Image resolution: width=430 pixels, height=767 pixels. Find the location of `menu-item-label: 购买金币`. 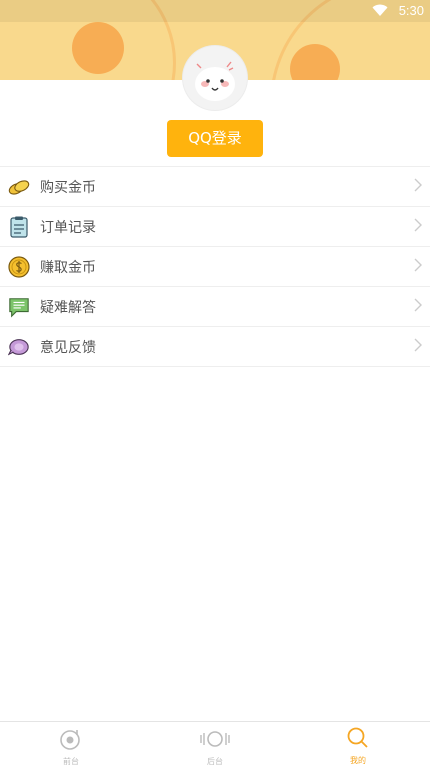

menu-item-label: 购买金币 is located at coordinates (68, 187).